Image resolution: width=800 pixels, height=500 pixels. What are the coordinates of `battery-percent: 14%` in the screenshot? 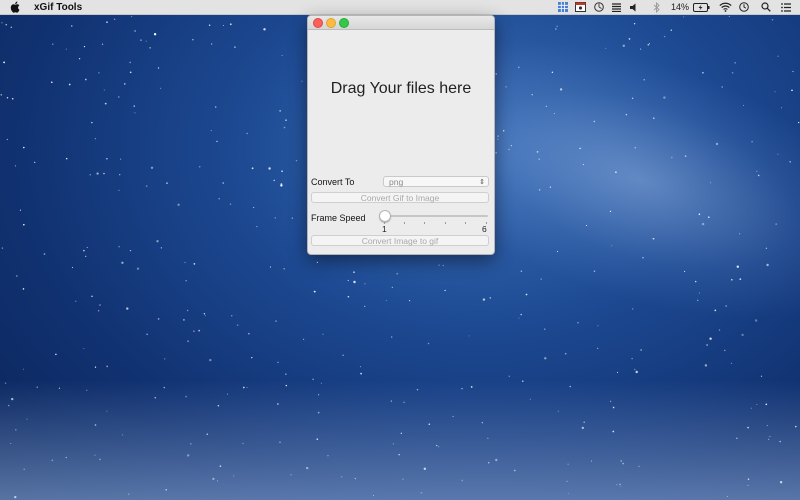 It's located at (680, 7).